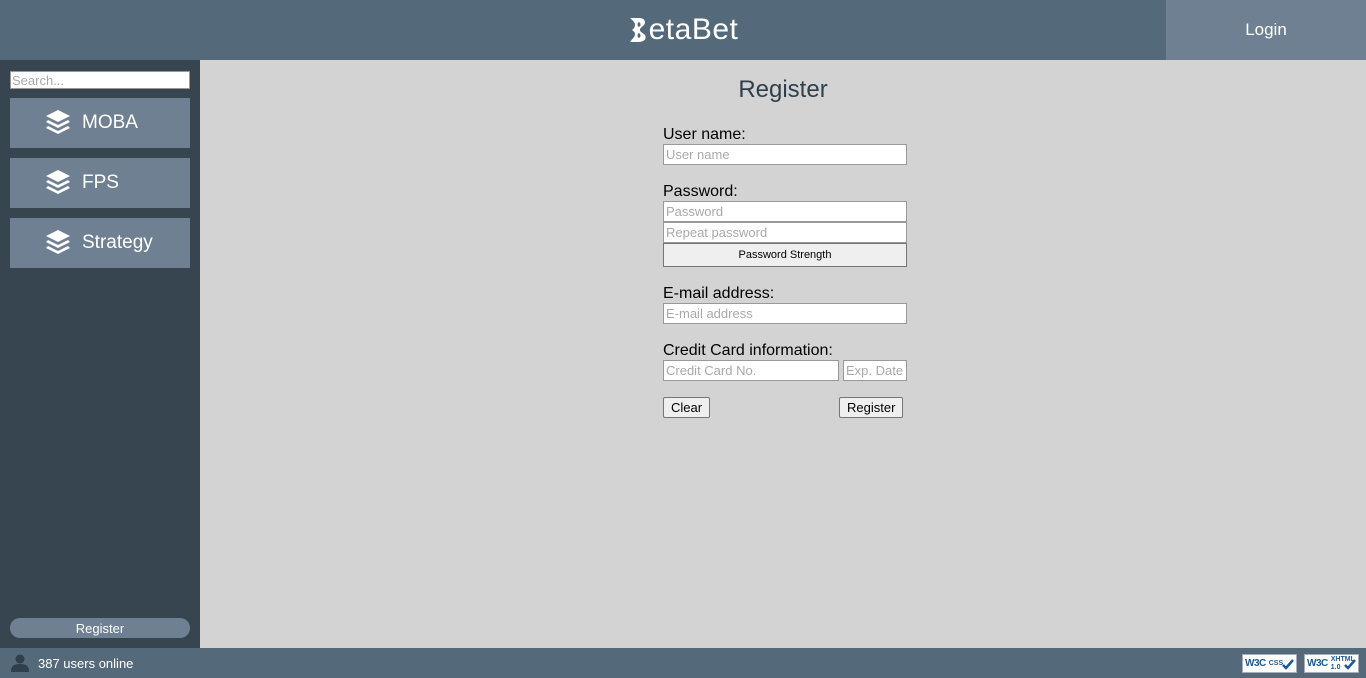 The image size is (1366, 678). What do you see at coordinates (86, 663) in the screenshot?
I see `users-online-count: 387 users online` at bounding box center [86, 663].